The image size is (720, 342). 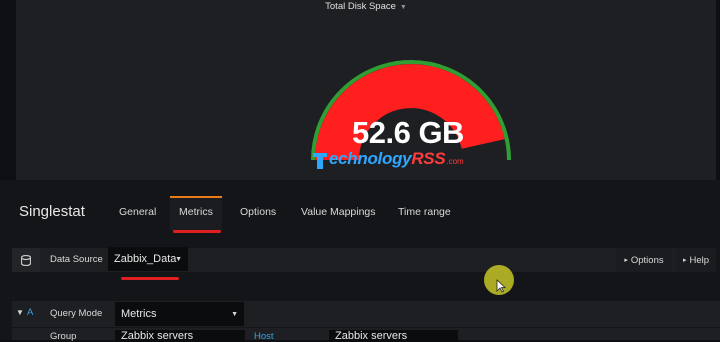 I want to click on watermark-part1: echnology, so click(x=370, y=158).